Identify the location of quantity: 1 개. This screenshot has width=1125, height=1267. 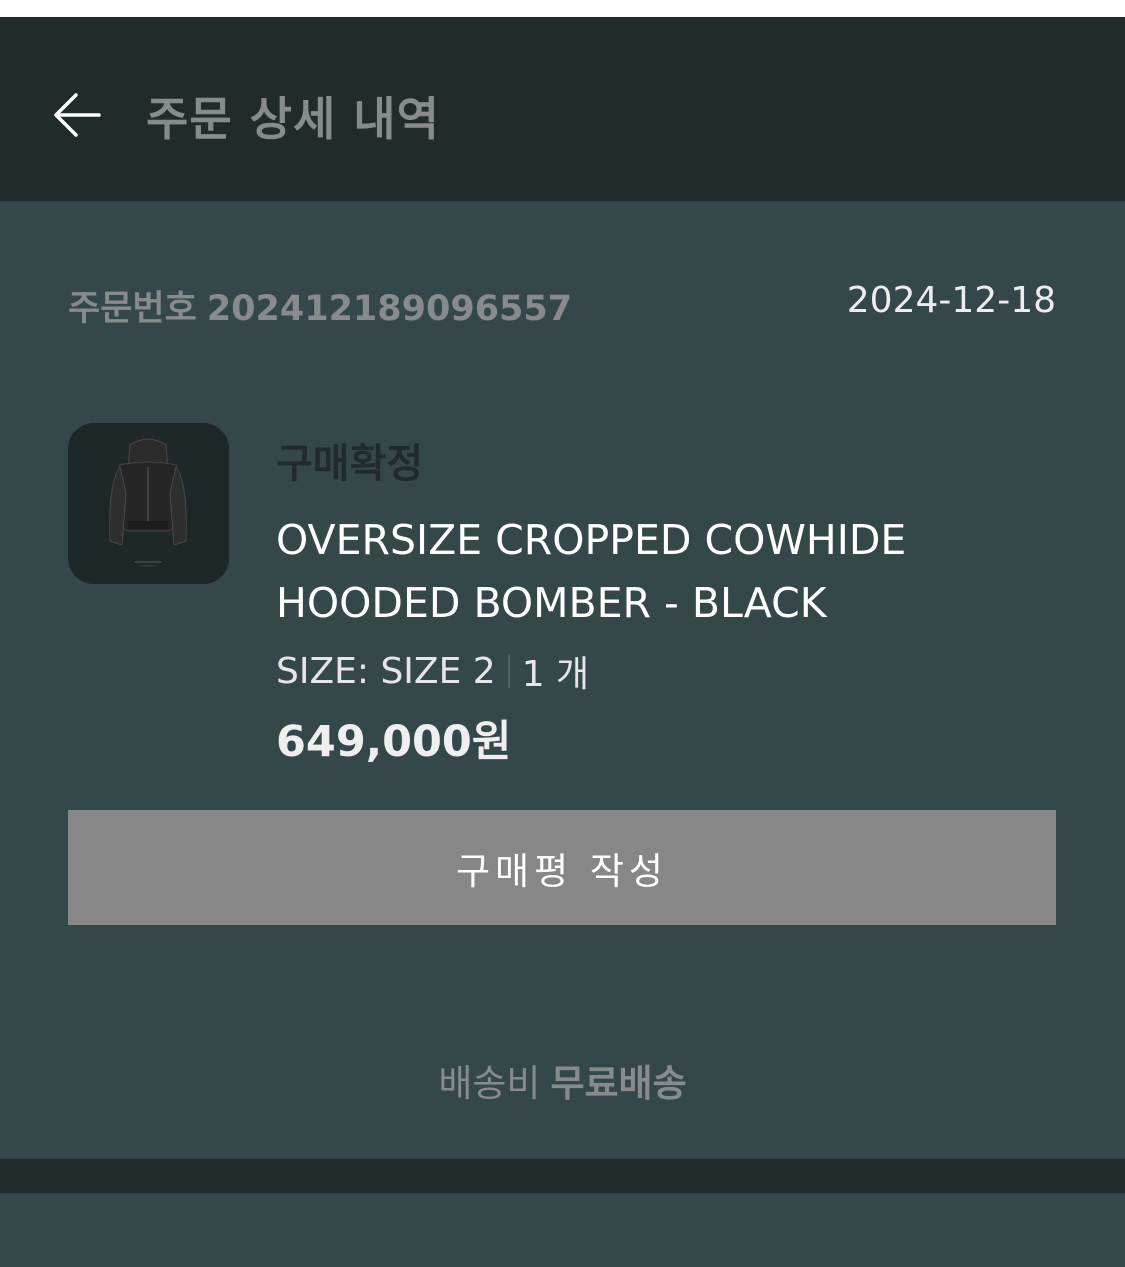
(555, 674).